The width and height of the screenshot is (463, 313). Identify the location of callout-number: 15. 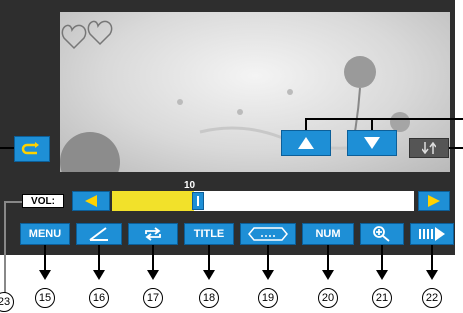
(45, 298).